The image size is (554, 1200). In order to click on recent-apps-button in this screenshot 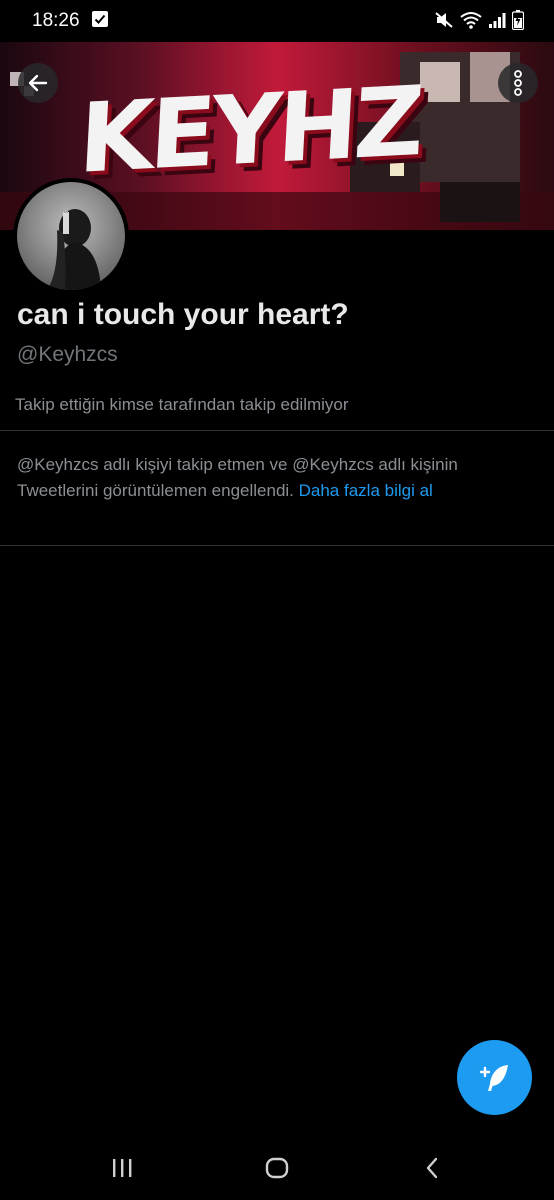, I will do `click(122, 1168)`.